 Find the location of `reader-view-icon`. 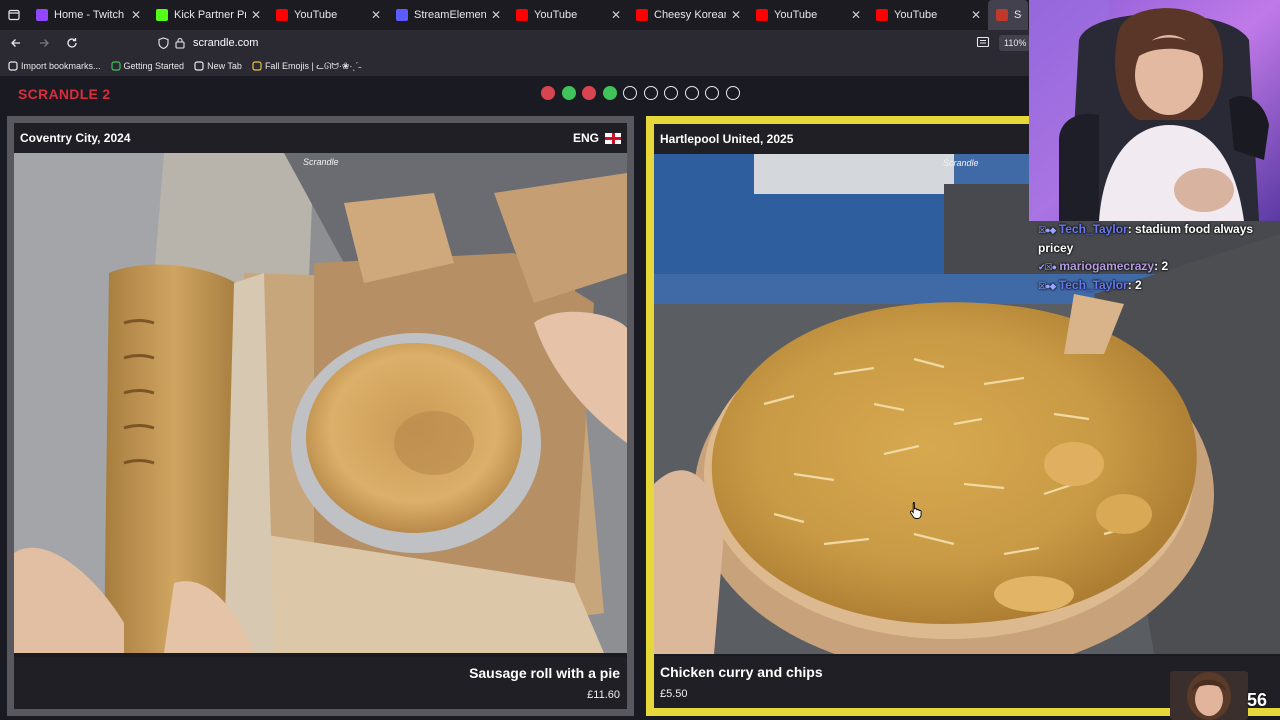

reader-view-icon is located at coordinates (983, 42).